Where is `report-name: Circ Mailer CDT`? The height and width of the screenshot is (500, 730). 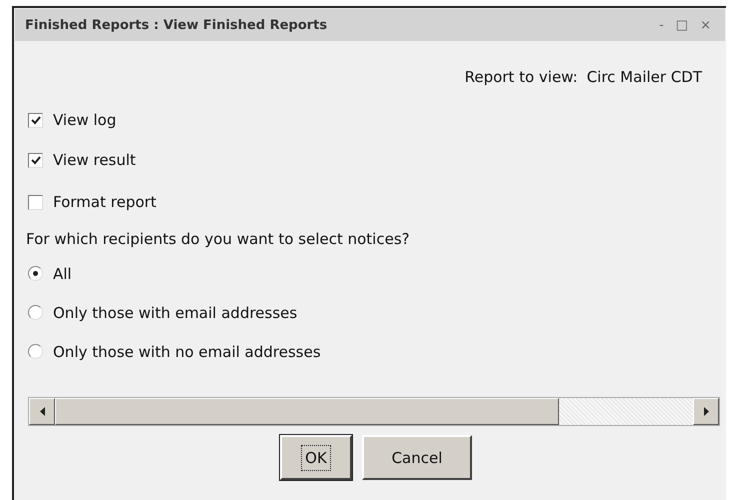 report-name: Circ Mailer CDT is located at coordinates (644, 78).